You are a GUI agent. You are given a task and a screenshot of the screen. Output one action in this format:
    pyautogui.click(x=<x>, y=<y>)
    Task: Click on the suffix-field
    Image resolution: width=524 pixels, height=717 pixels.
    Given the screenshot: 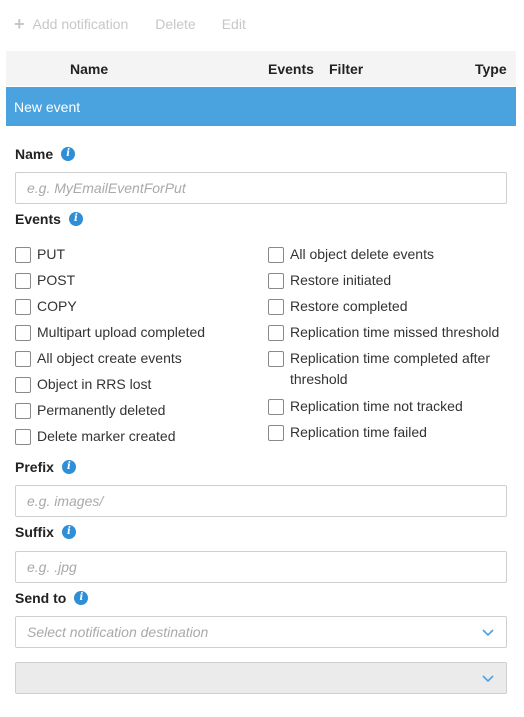 What is the action you would take?
    pyautogui.click(x=261, y=567)
    